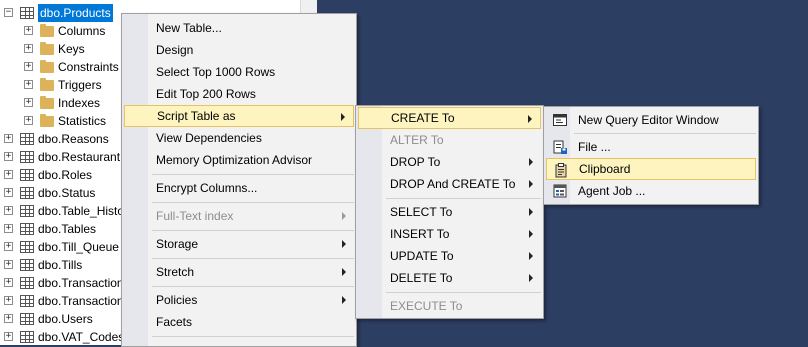  What do you see at coordinates (239, 300) in the screenshot?
I see `menu-policies: Policies` at bounding box center [239, 300].